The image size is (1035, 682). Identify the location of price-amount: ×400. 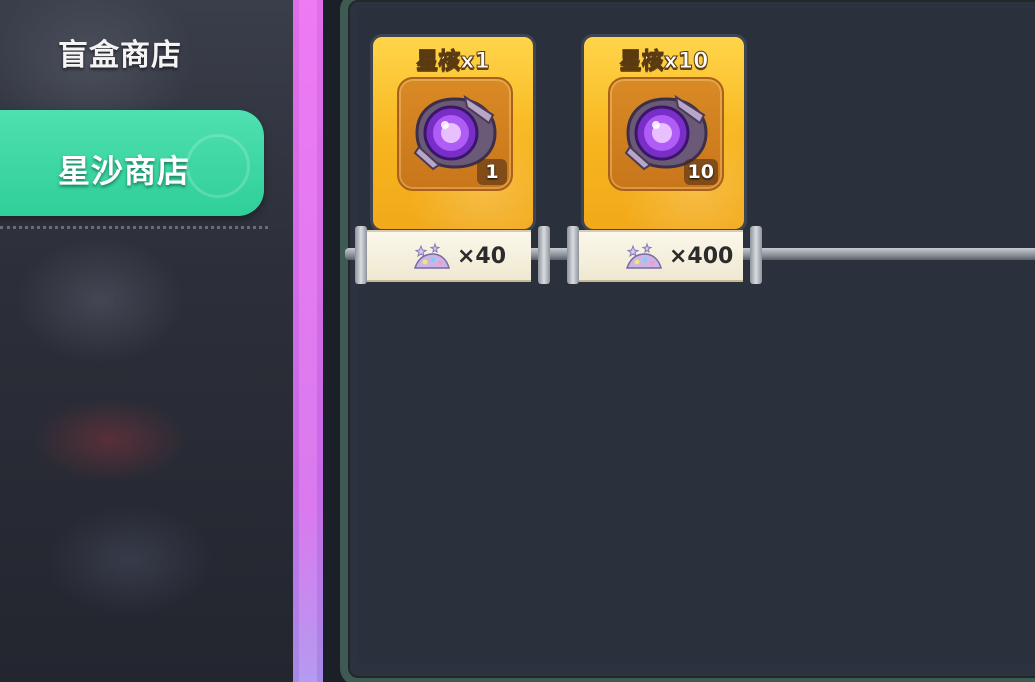
(701, 256).